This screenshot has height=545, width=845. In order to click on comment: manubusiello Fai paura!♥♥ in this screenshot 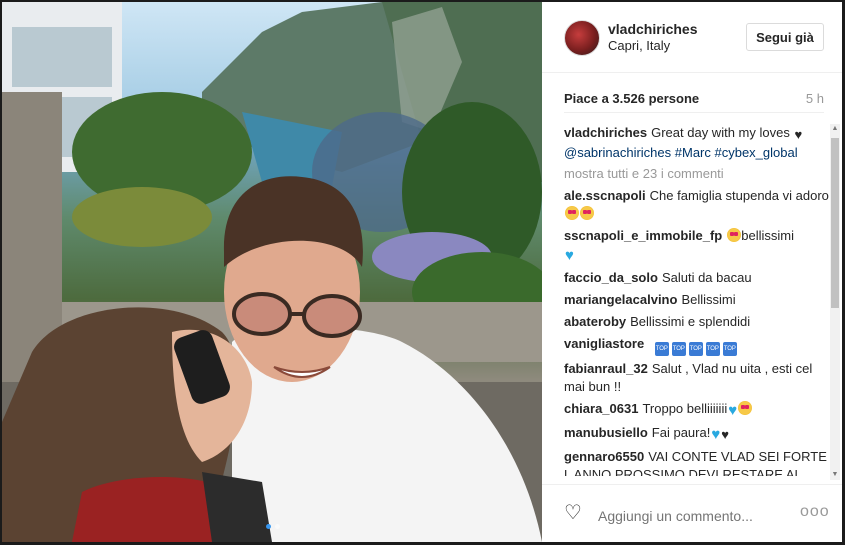, I will do `click(698, 434)`.